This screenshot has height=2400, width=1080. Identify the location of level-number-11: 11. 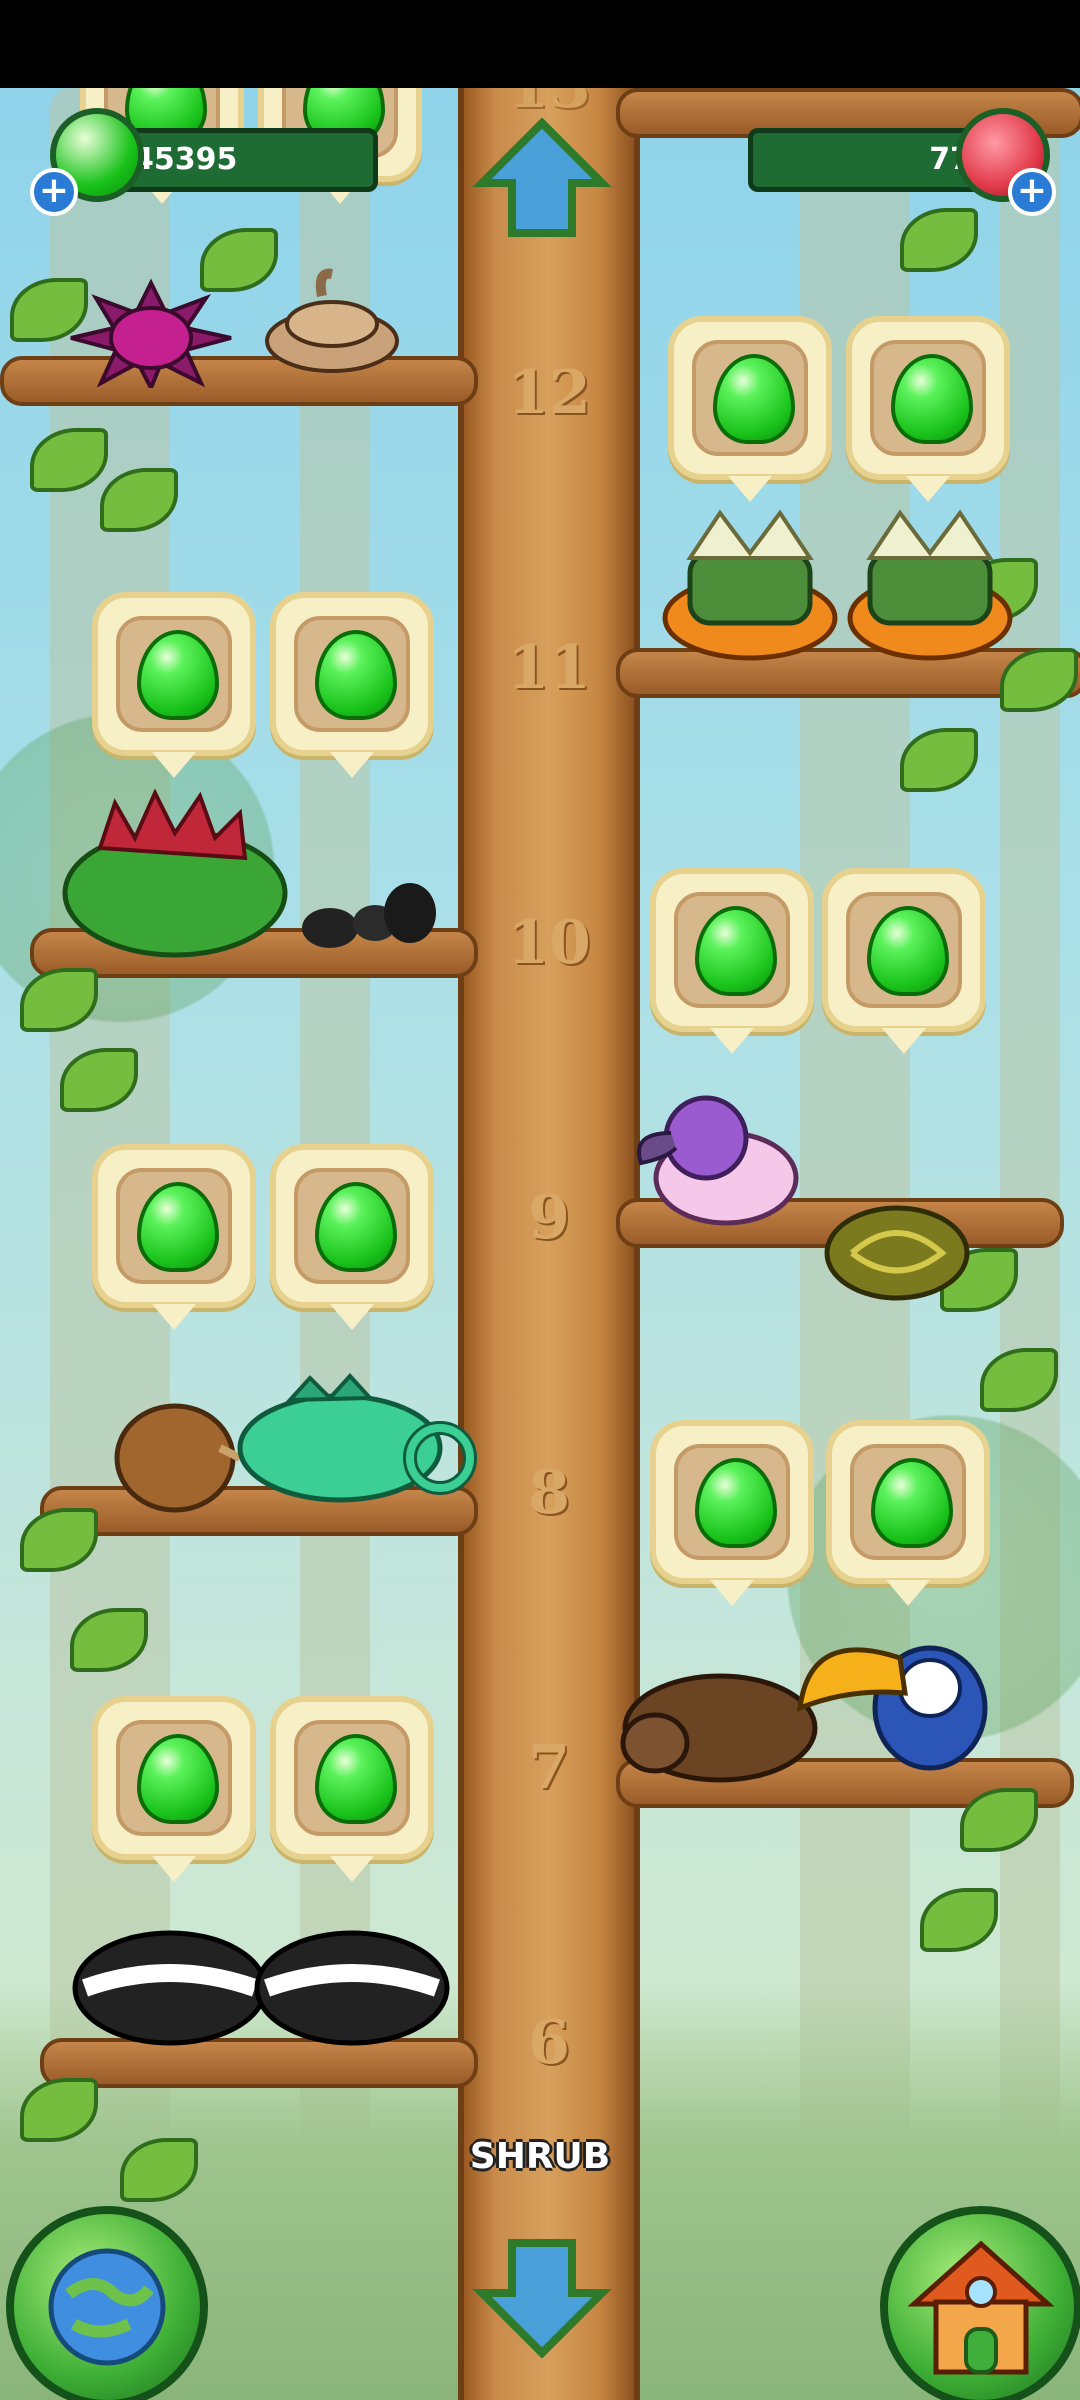
(549, 668).